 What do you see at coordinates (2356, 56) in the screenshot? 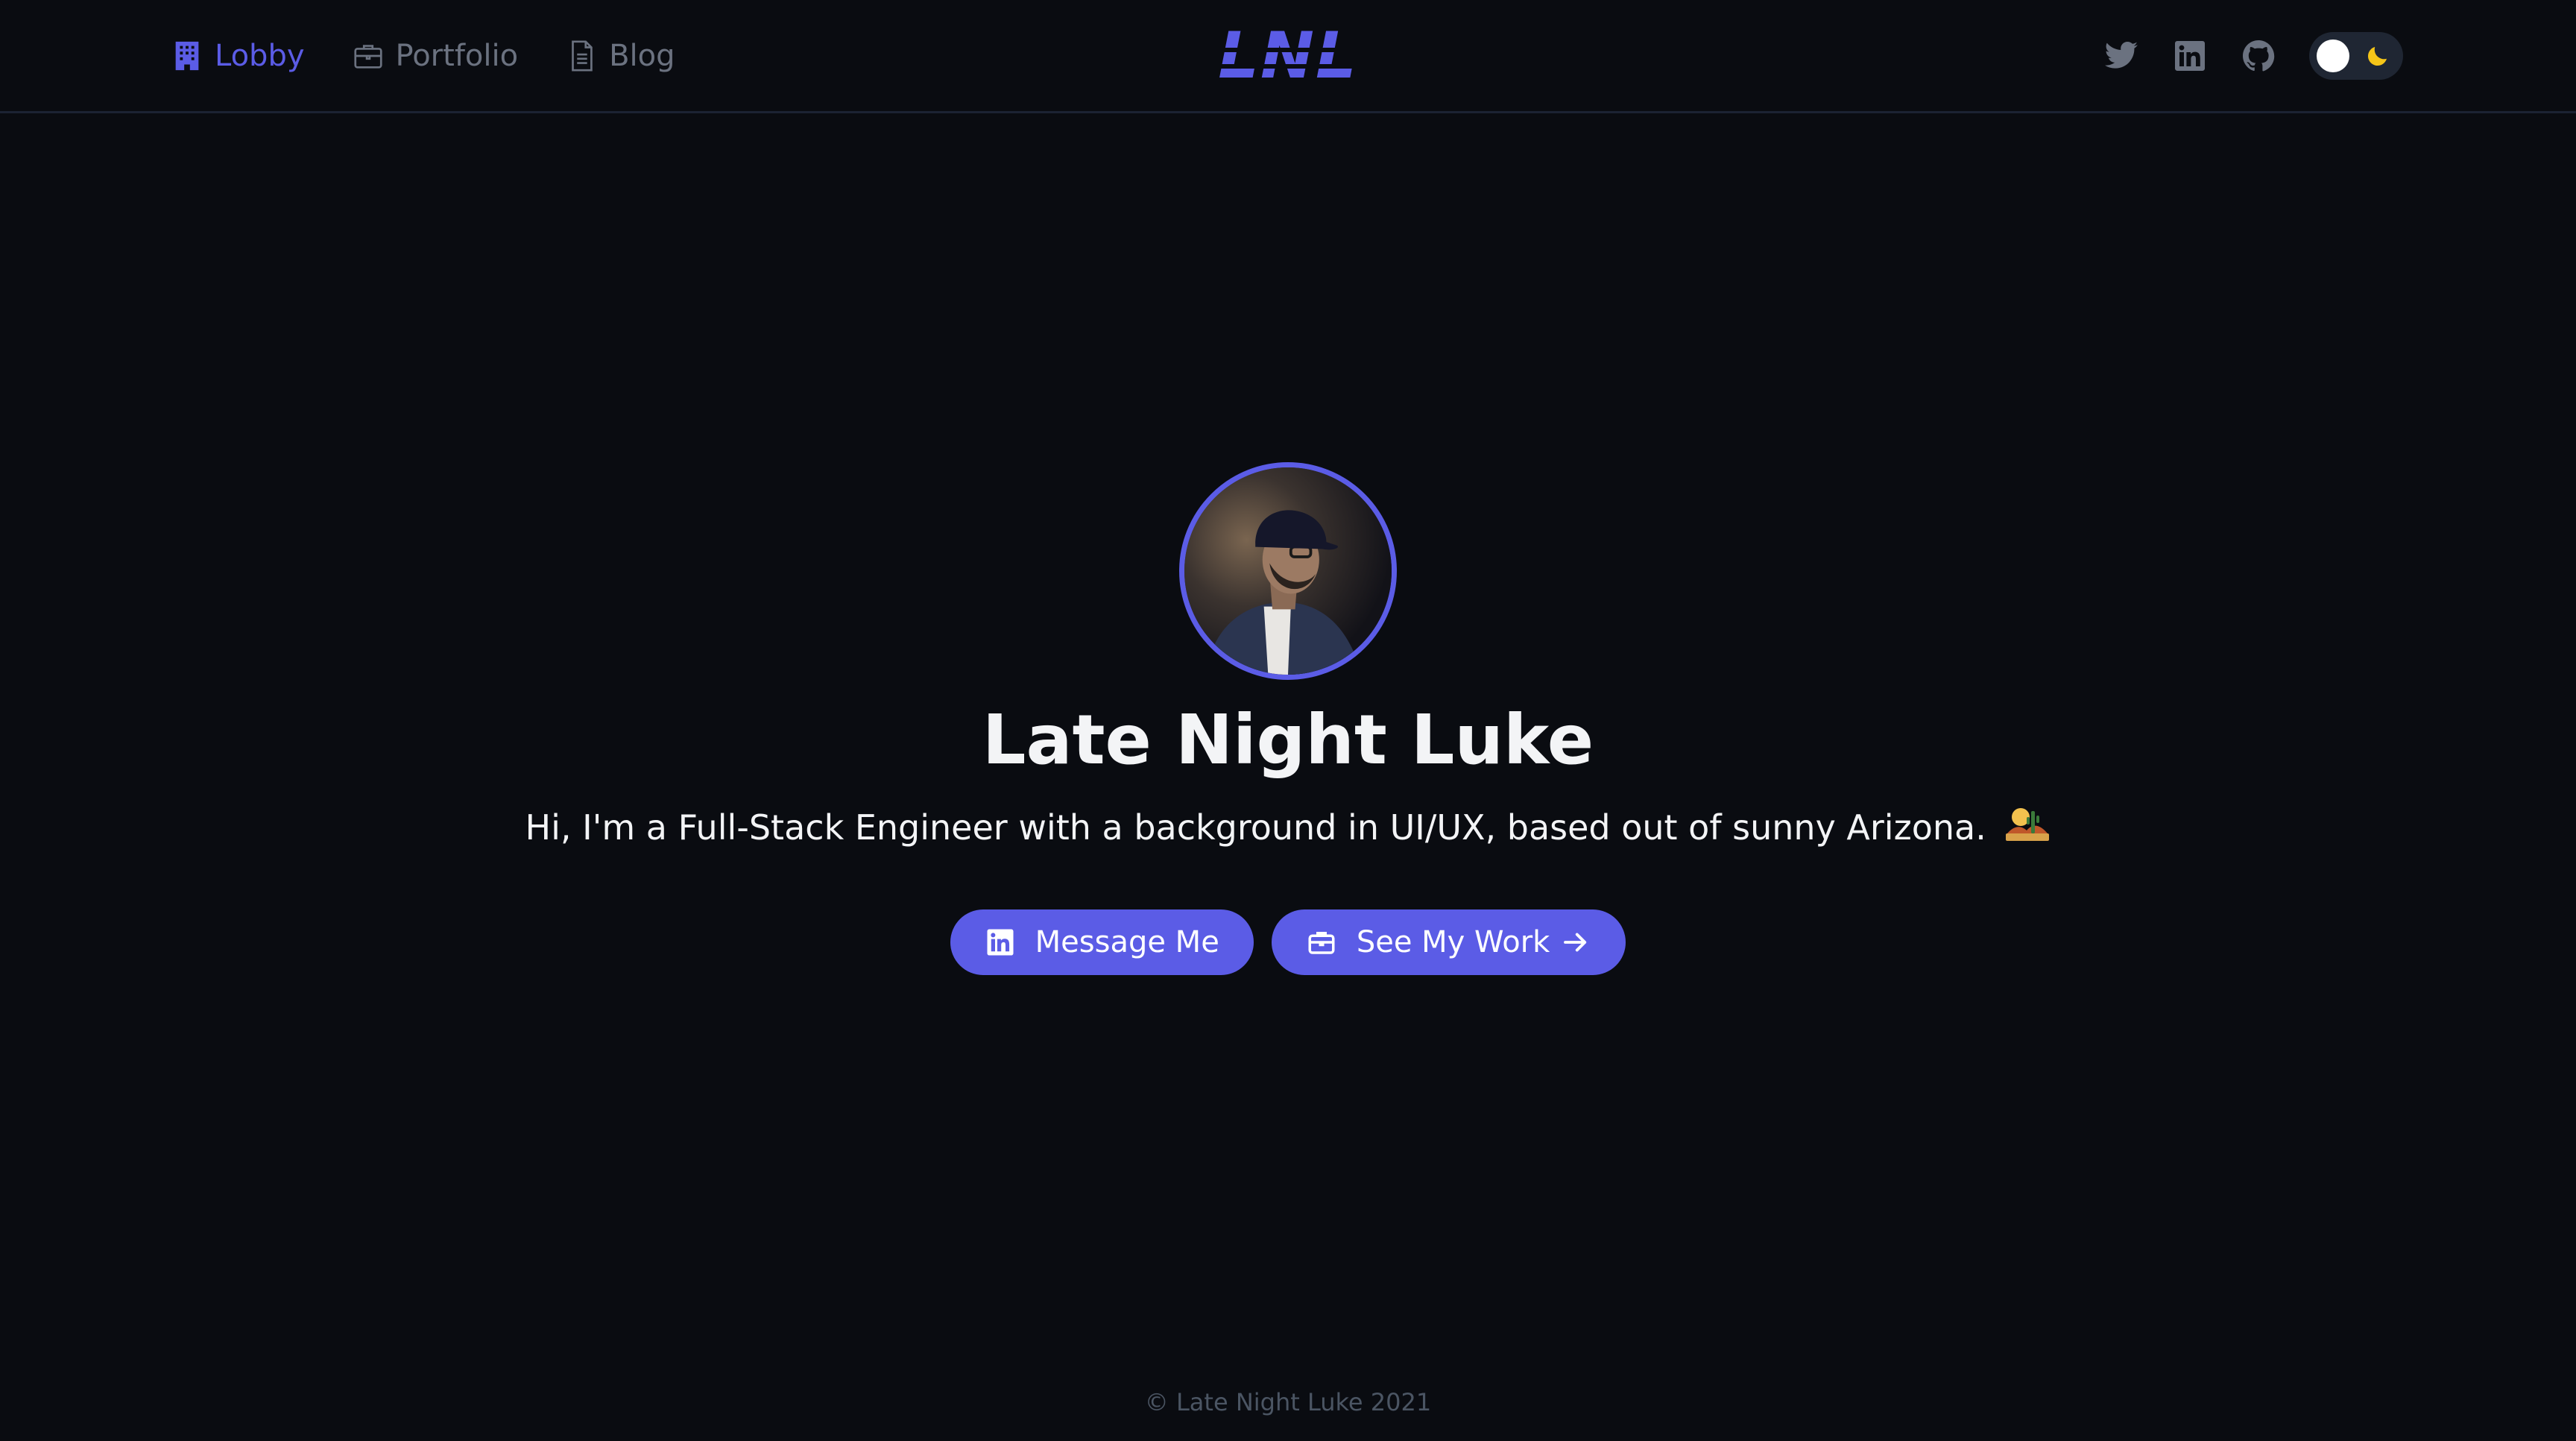
I see `theme-toggle` at bounding box center [2356, 56].